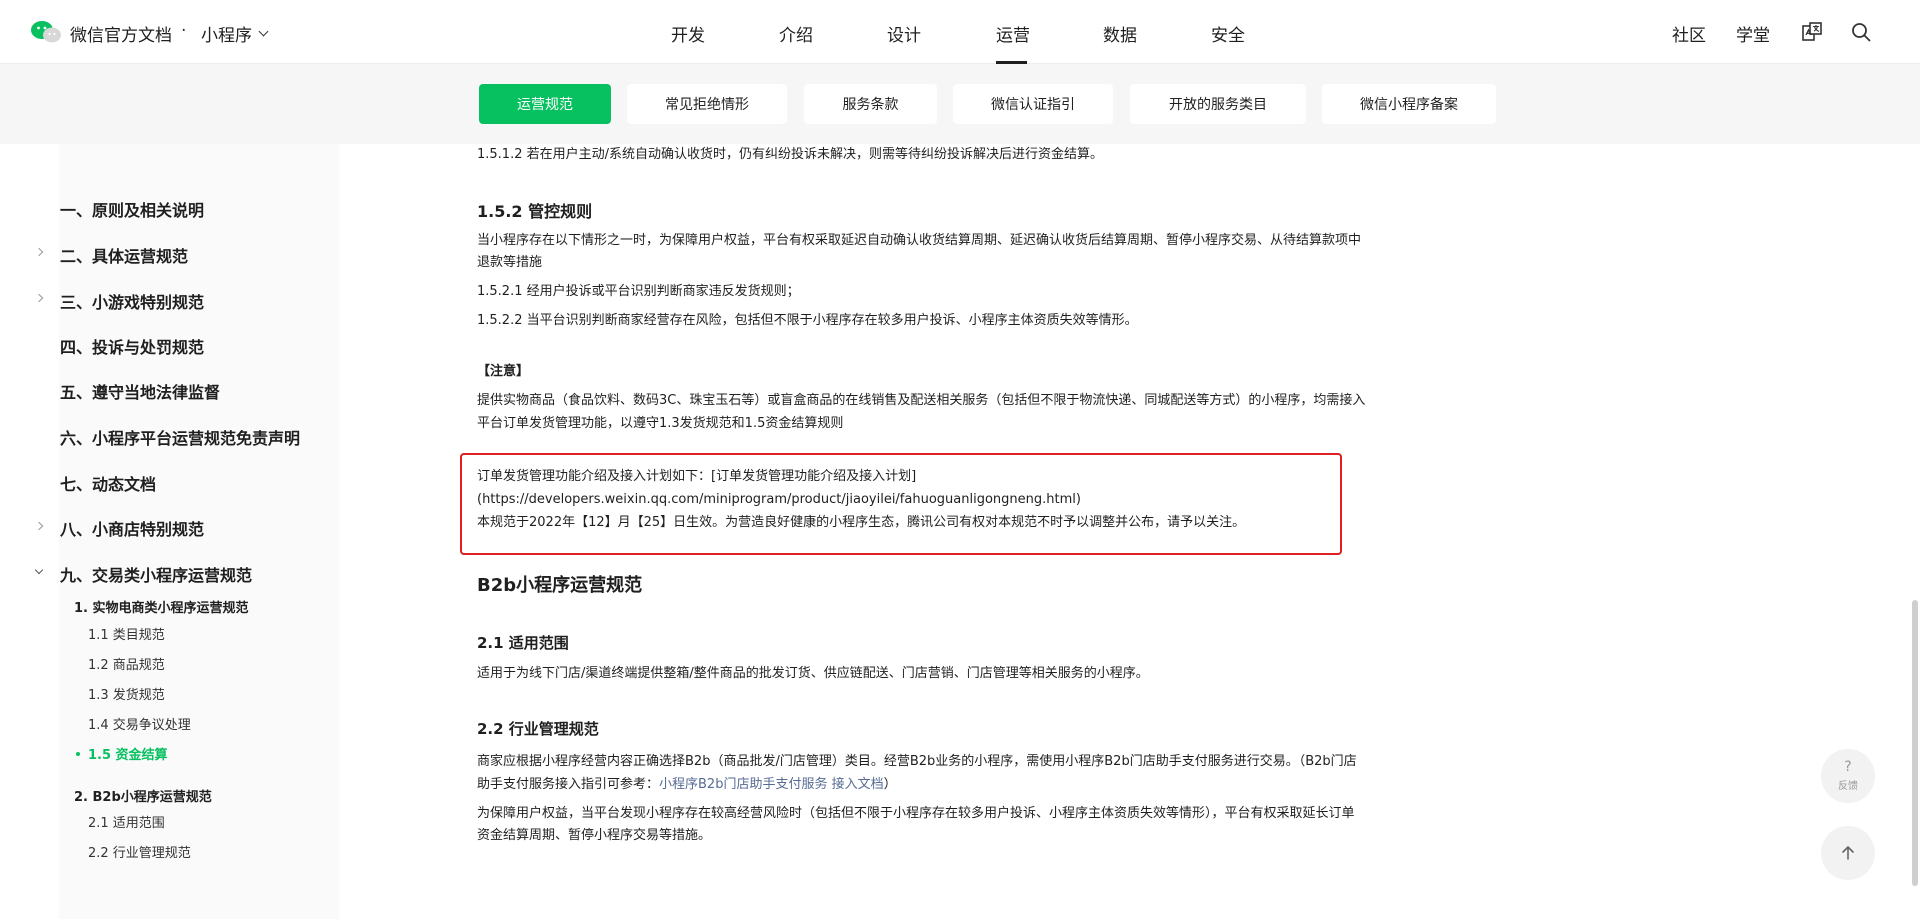 The height and width of the screenshot is (919, 1920). I want to click on toc-sub-physical-ecommerce: 1. 实物电商类小程序运营规范, so click(161, 606).